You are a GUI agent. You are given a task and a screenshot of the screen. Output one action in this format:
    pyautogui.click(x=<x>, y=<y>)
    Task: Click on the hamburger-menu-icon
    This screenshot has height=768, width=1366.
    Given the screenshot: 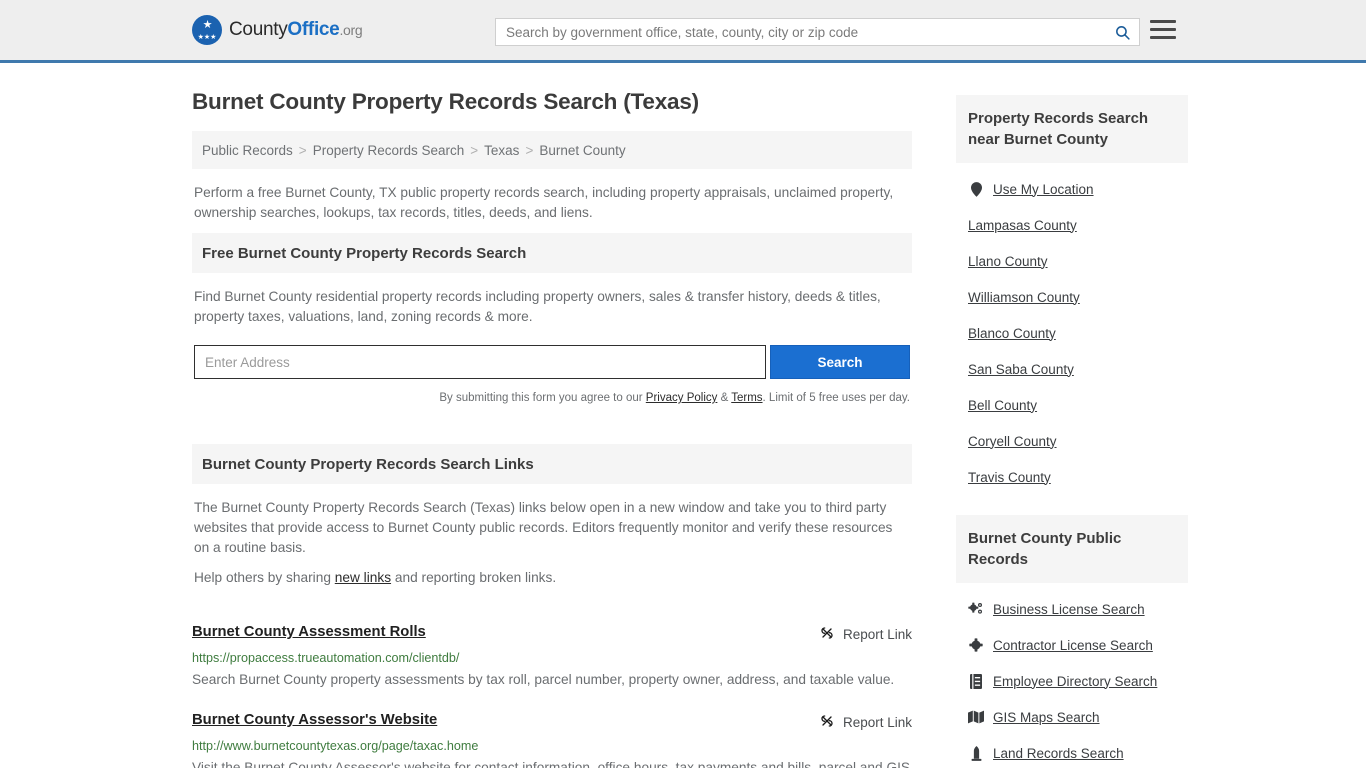 What is the action you would take?
    pyautogui.click(x=1163, y=29)
    